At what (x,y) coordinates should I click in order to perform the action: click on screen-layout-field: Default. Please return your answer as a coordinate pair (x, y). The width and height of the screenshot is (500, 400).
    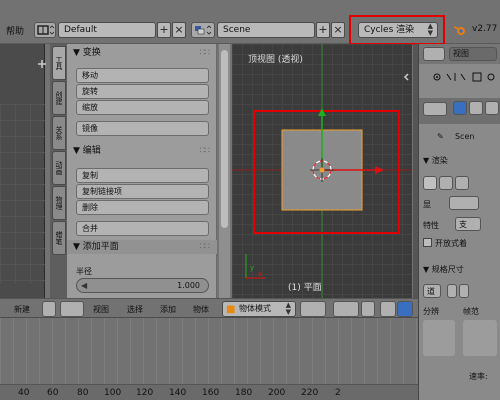
    Looking at the image, I should click on (107, 30).